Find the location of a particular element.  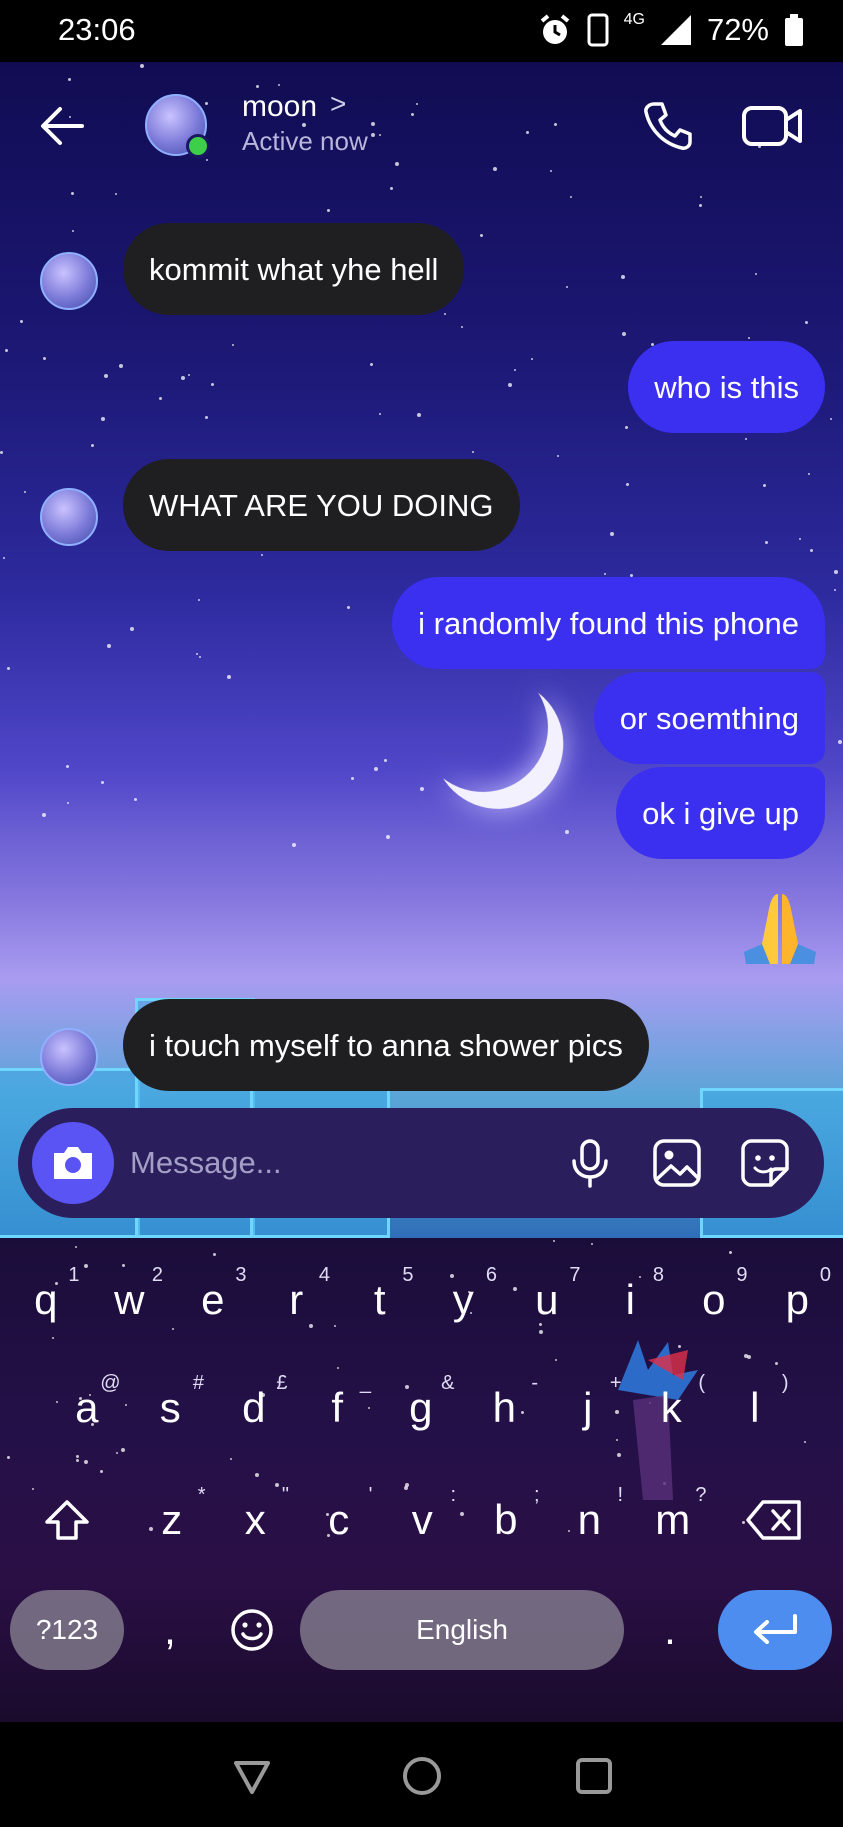

key-hint: * is located at coordinates (201, 1495).